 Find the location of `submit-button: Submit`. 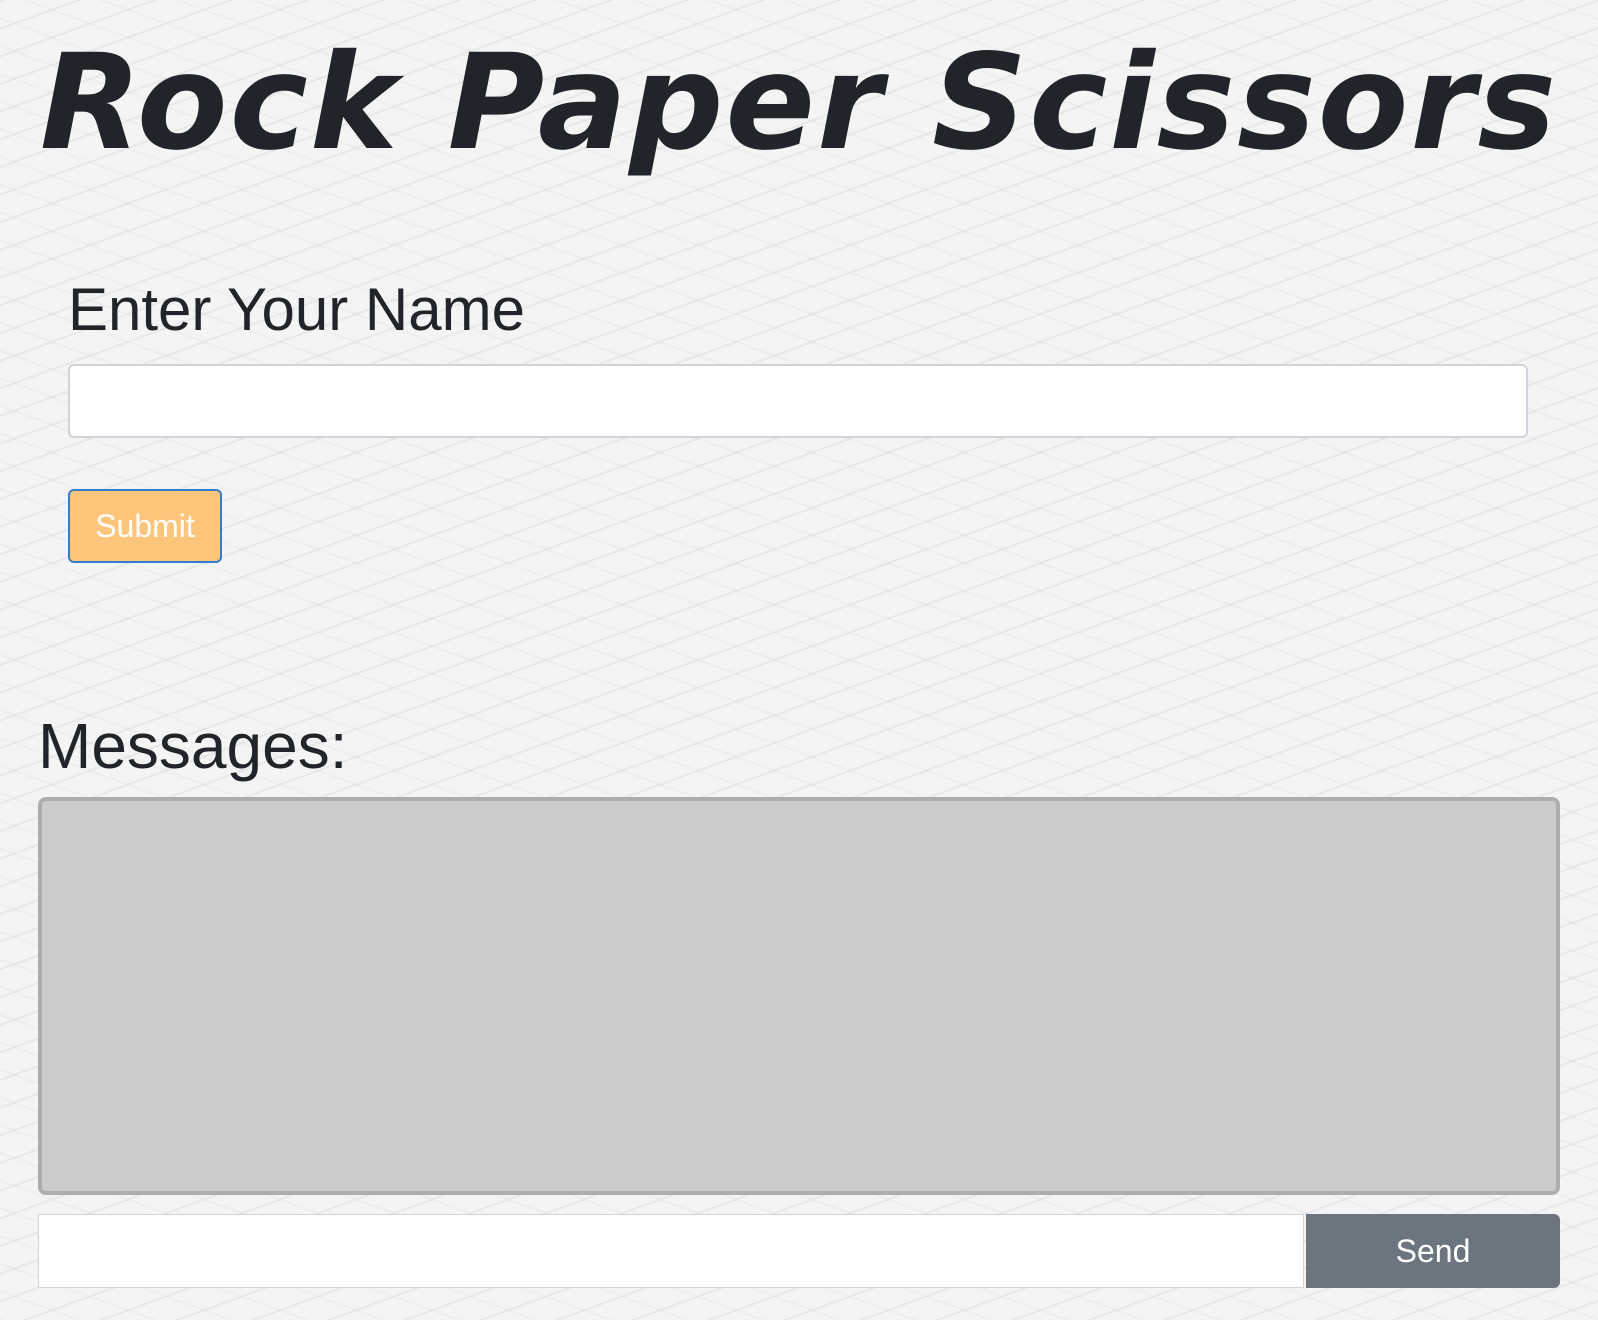

submit-button: Submit is located at coordinates (145, 526).